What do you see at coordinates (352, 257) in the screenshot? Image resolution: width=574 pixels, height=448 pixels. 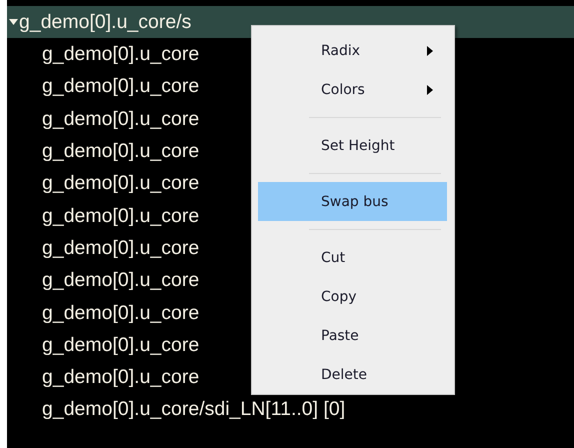 I see `menu-item: Cut` at bounding box center [352, 257].